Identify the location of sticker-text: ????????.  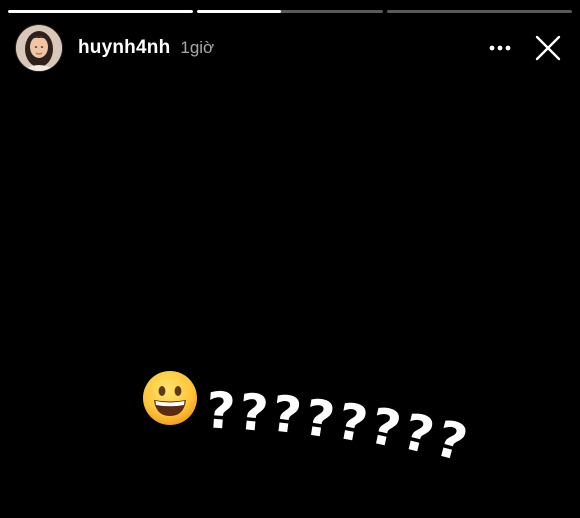
(345, 428).